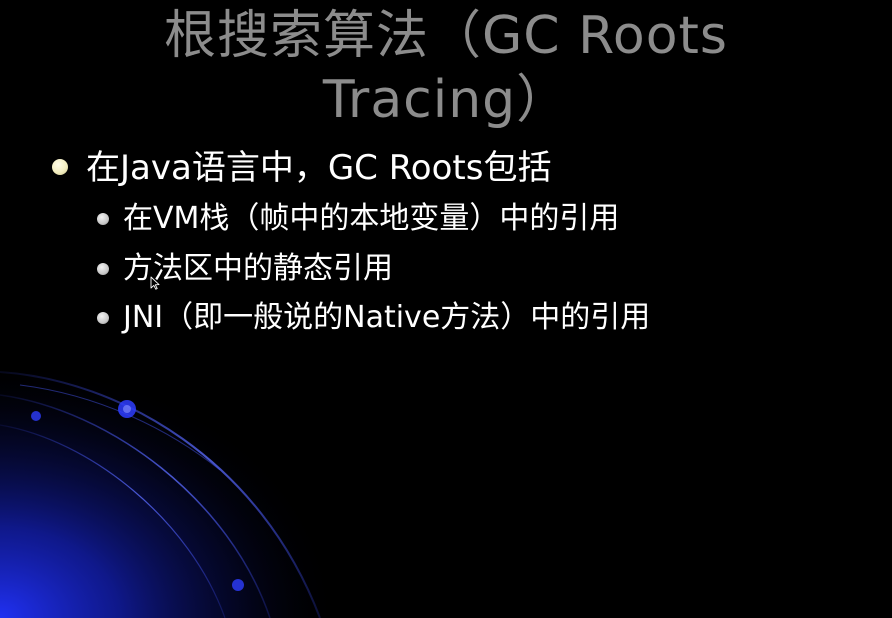 The width and height of the screenshot is (892, 618). Describe the element at coordinates (60, 167) in the screenshot. I see `main-bullet-dot-icon` at that location.